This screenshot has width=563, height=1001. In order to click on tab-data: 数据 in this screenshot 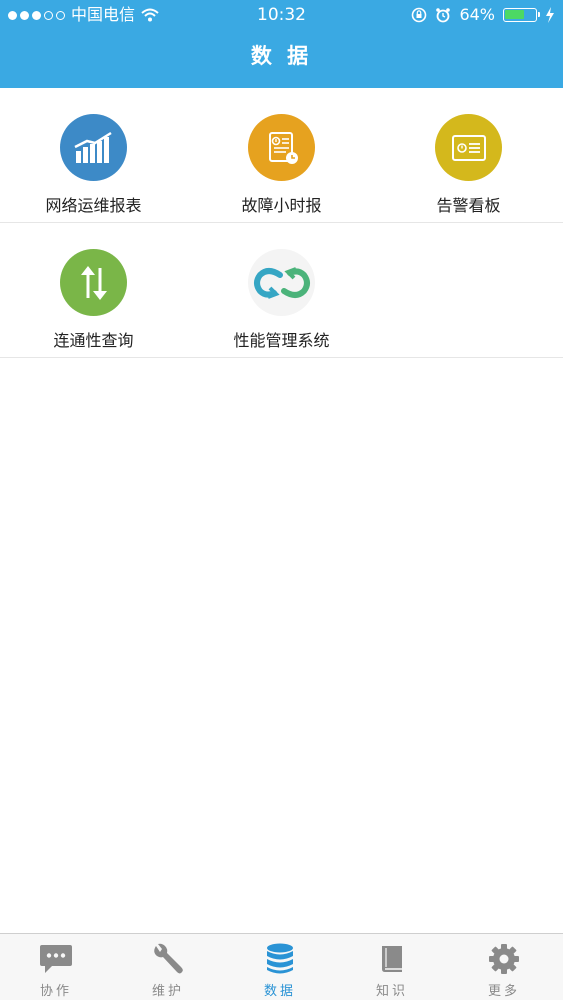, I will do `click(280, 967)`.